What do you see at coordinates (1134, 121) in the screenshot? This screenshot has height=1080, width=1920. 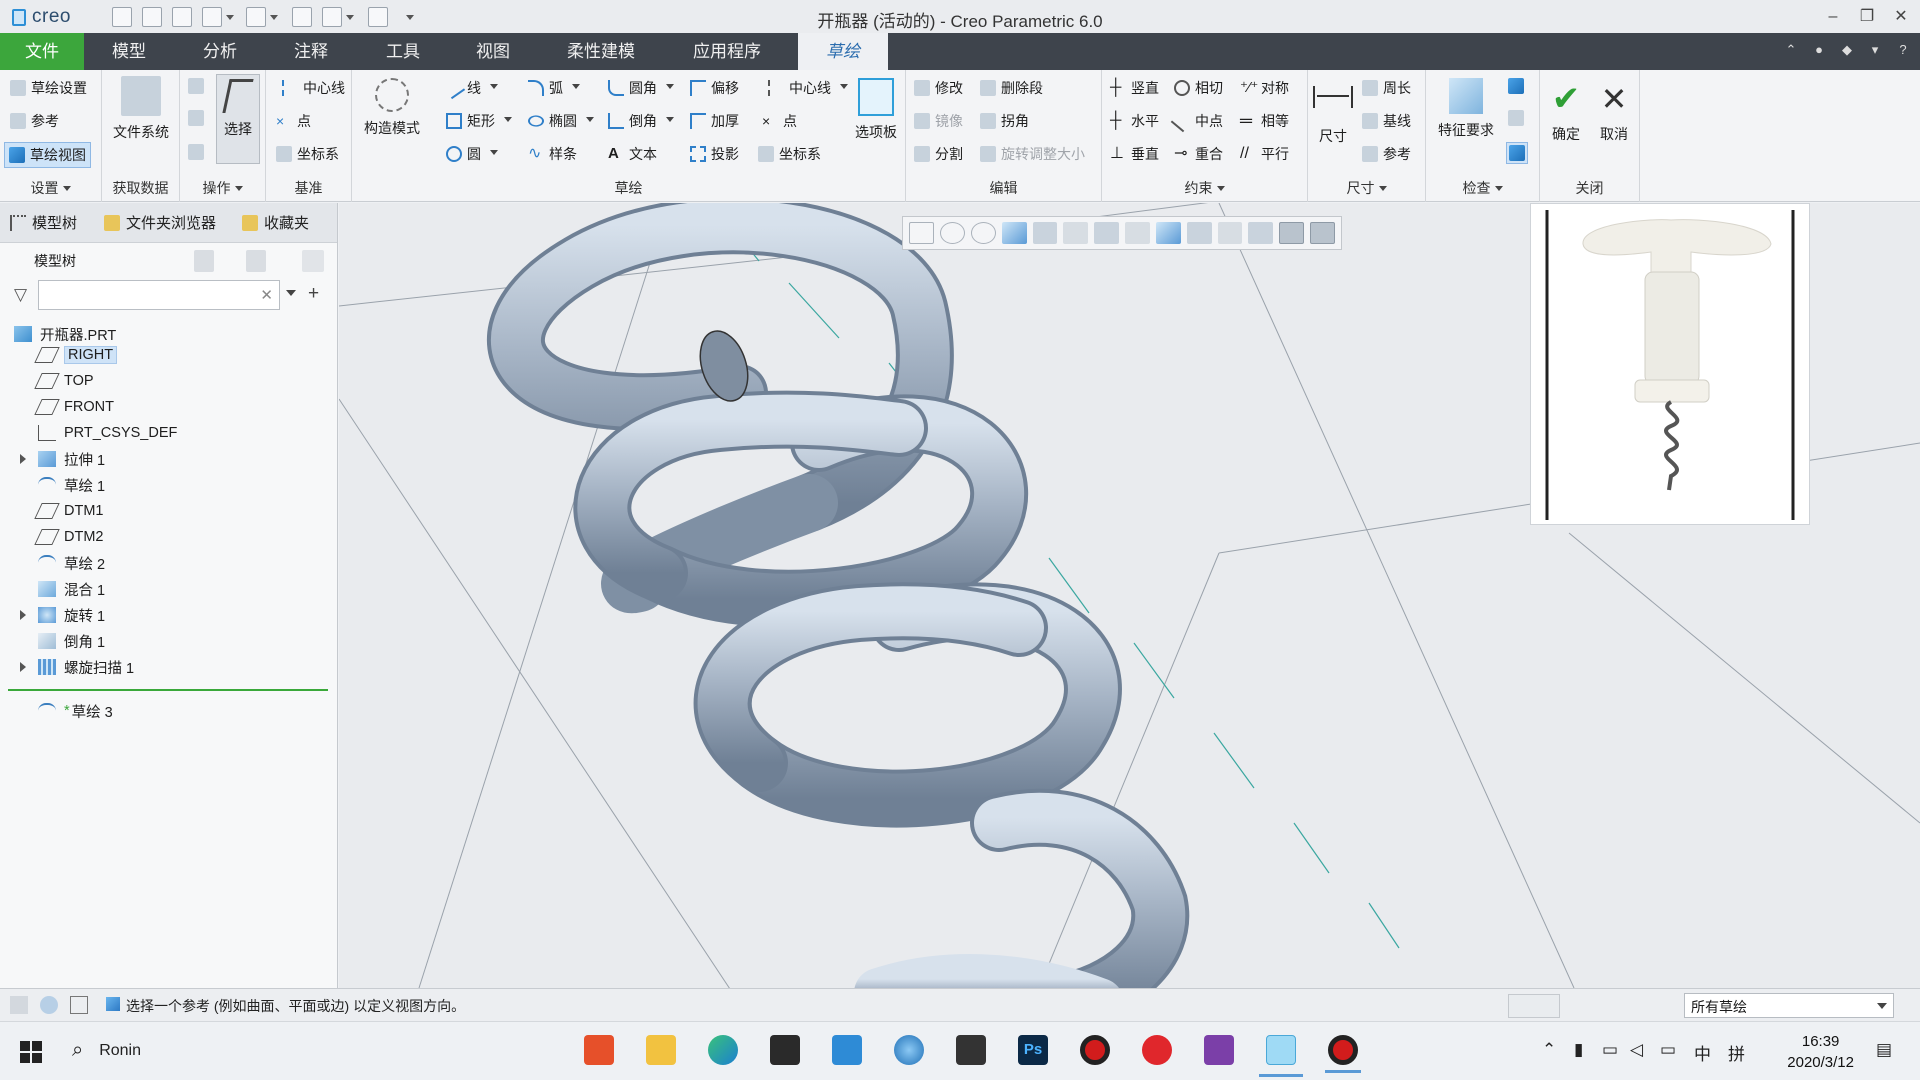 I see `horizontal-constraint-button: ┼ 水平` at bounding box center [1134, 121].